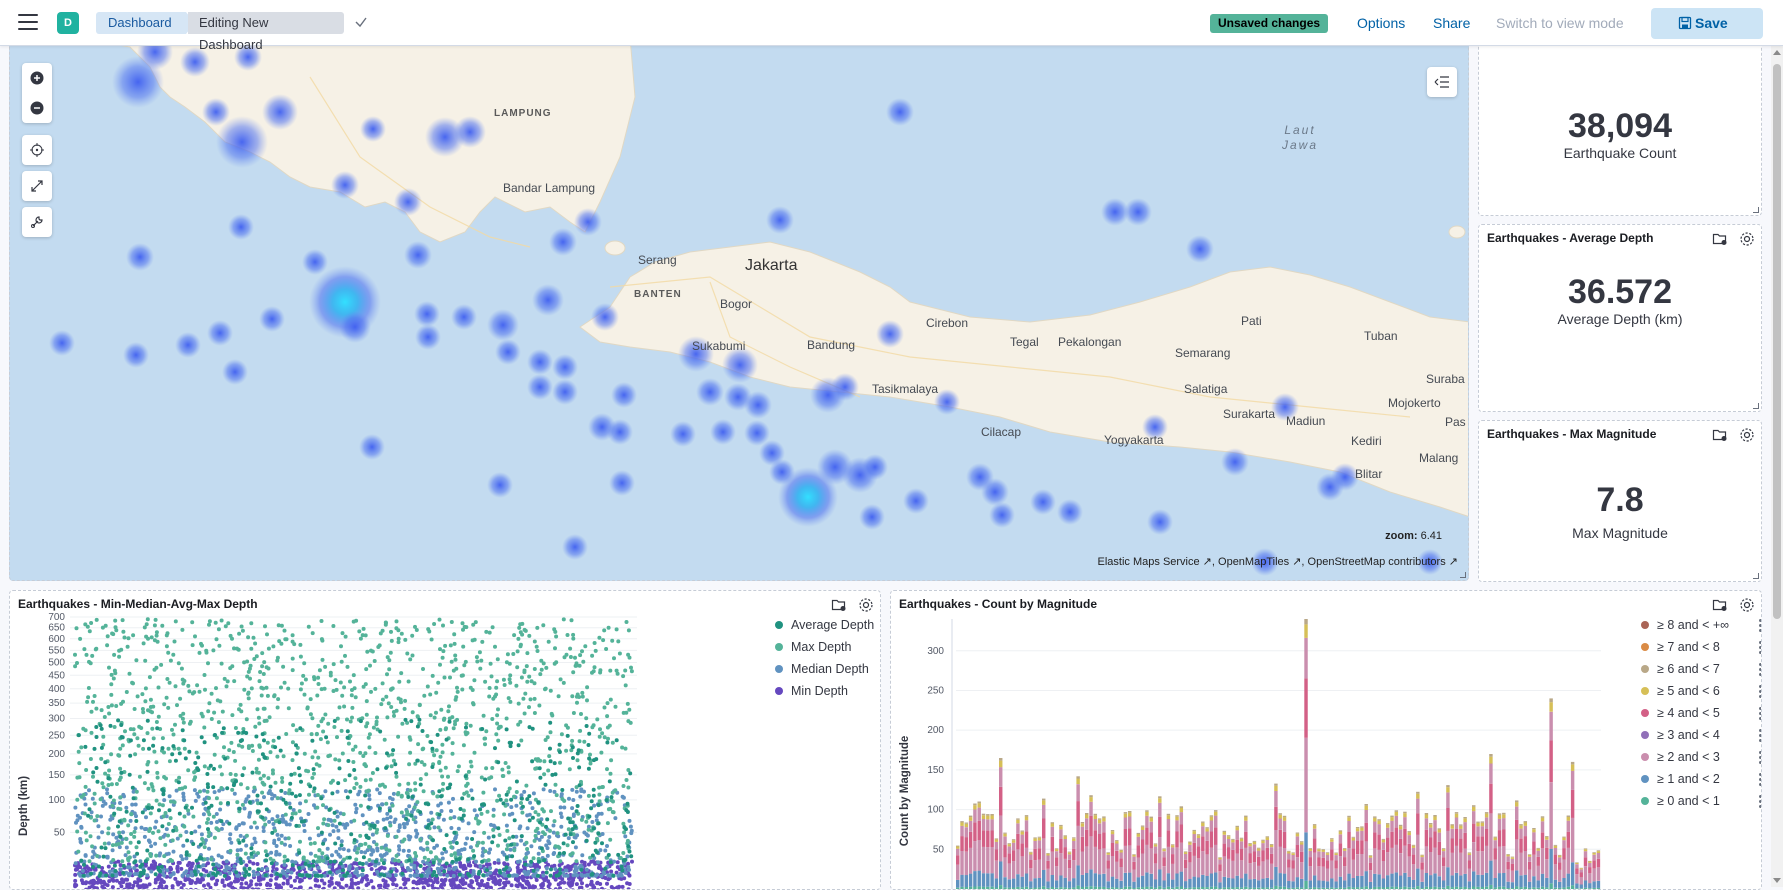 This screenshot has height=890, width=1783. I want to click on attribution-osm-link: OpenStreetMap contributors, so click(1377, 562).